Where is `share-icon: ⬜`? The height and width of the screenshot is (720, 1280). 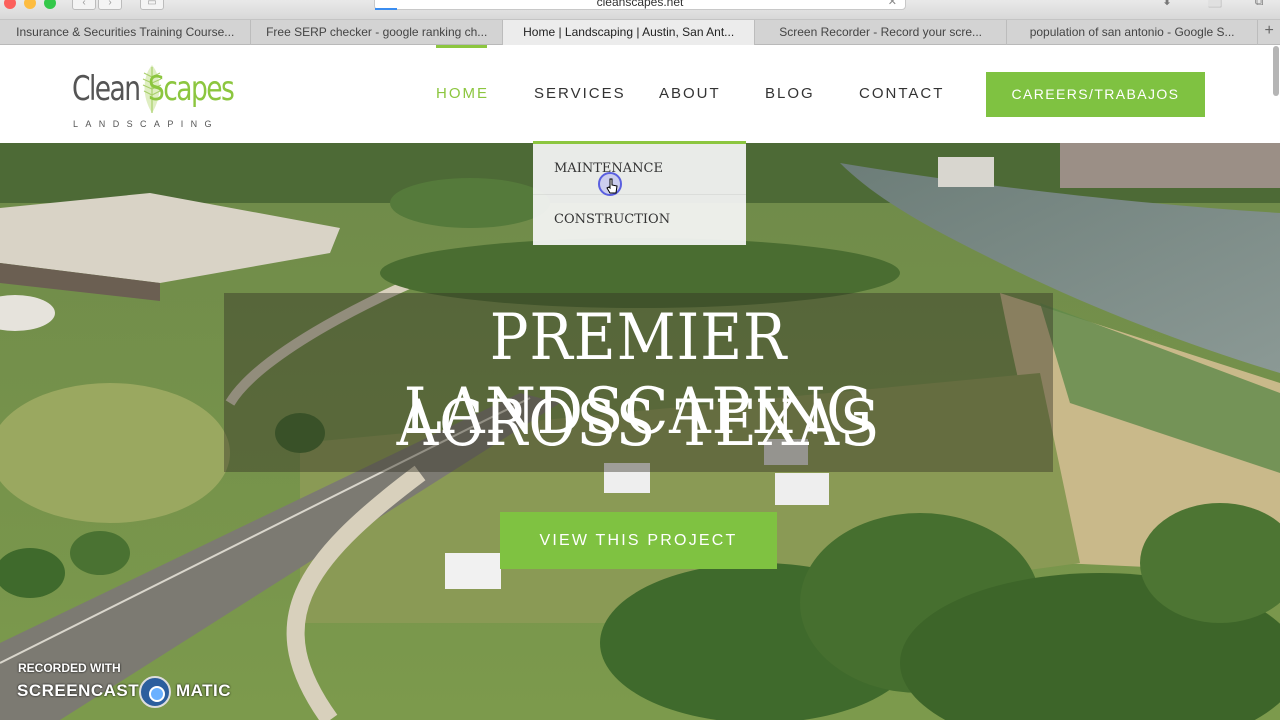 share-icon: ⬜ is located at coordinates (1215, 4).